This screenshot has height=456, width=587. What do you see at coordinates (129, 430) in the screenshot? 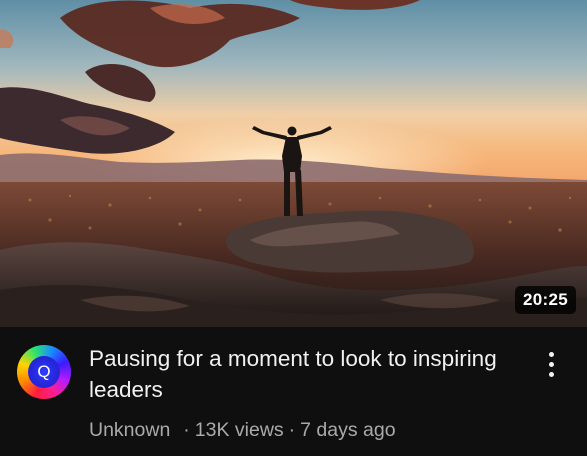
I see `channel-name: Unknown` at bounding box center [129, 430].